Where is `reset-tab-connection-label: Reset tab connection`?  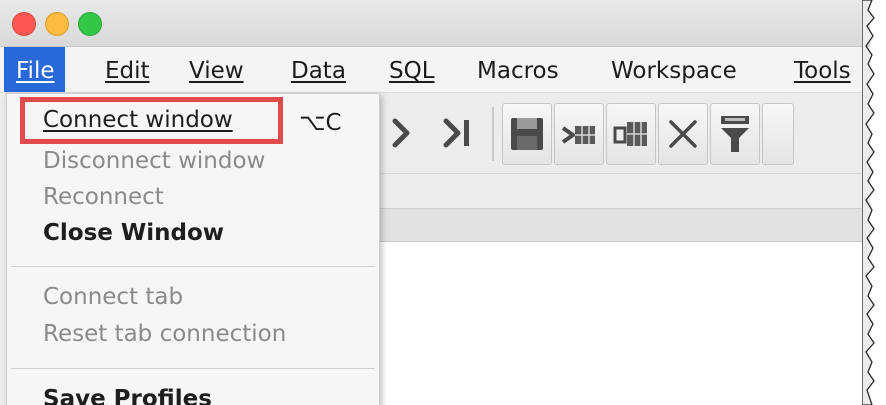
reset-tab-connection-label: Reset tab connection is located at coordinates (165, 334).